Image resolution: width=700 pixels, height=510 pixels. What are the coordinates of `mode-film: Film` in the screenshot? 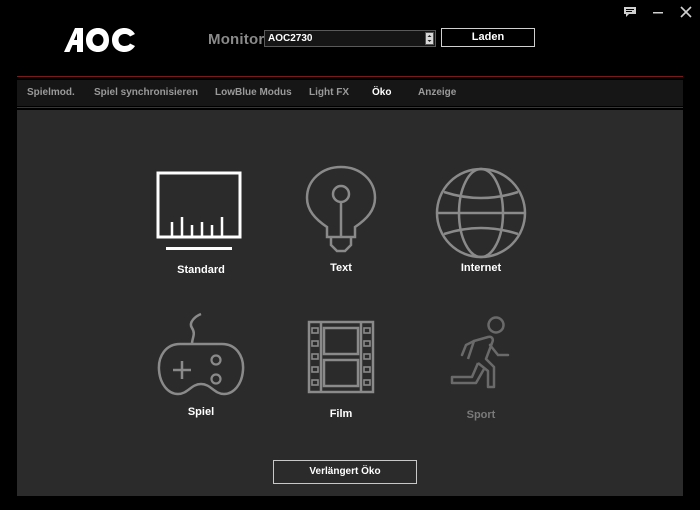 It's located at (341, 370).